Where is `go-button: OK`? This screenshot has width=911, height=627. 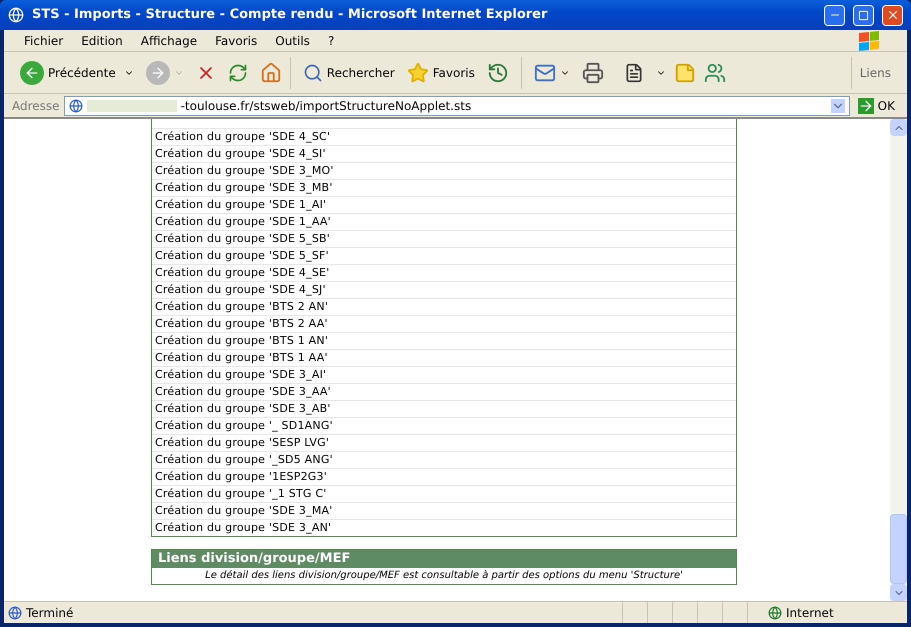 go-button: OK is located at coordinates (876, 105).